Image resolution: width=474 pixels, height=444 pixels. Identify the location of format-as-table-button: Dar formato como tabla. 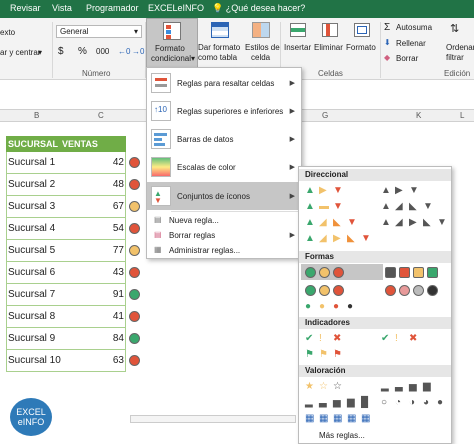
(220, 43).